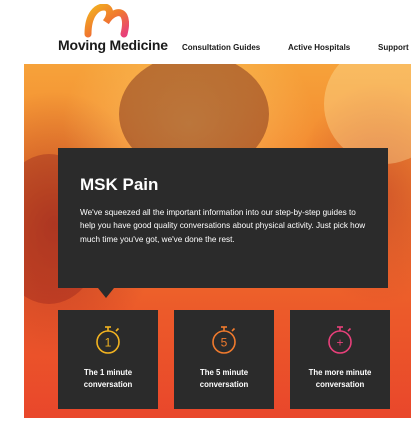 Image resolution: width=411 pixels, height=423 pixels. I want to click on moving-medicine-logo-icon, so click(106, 21).